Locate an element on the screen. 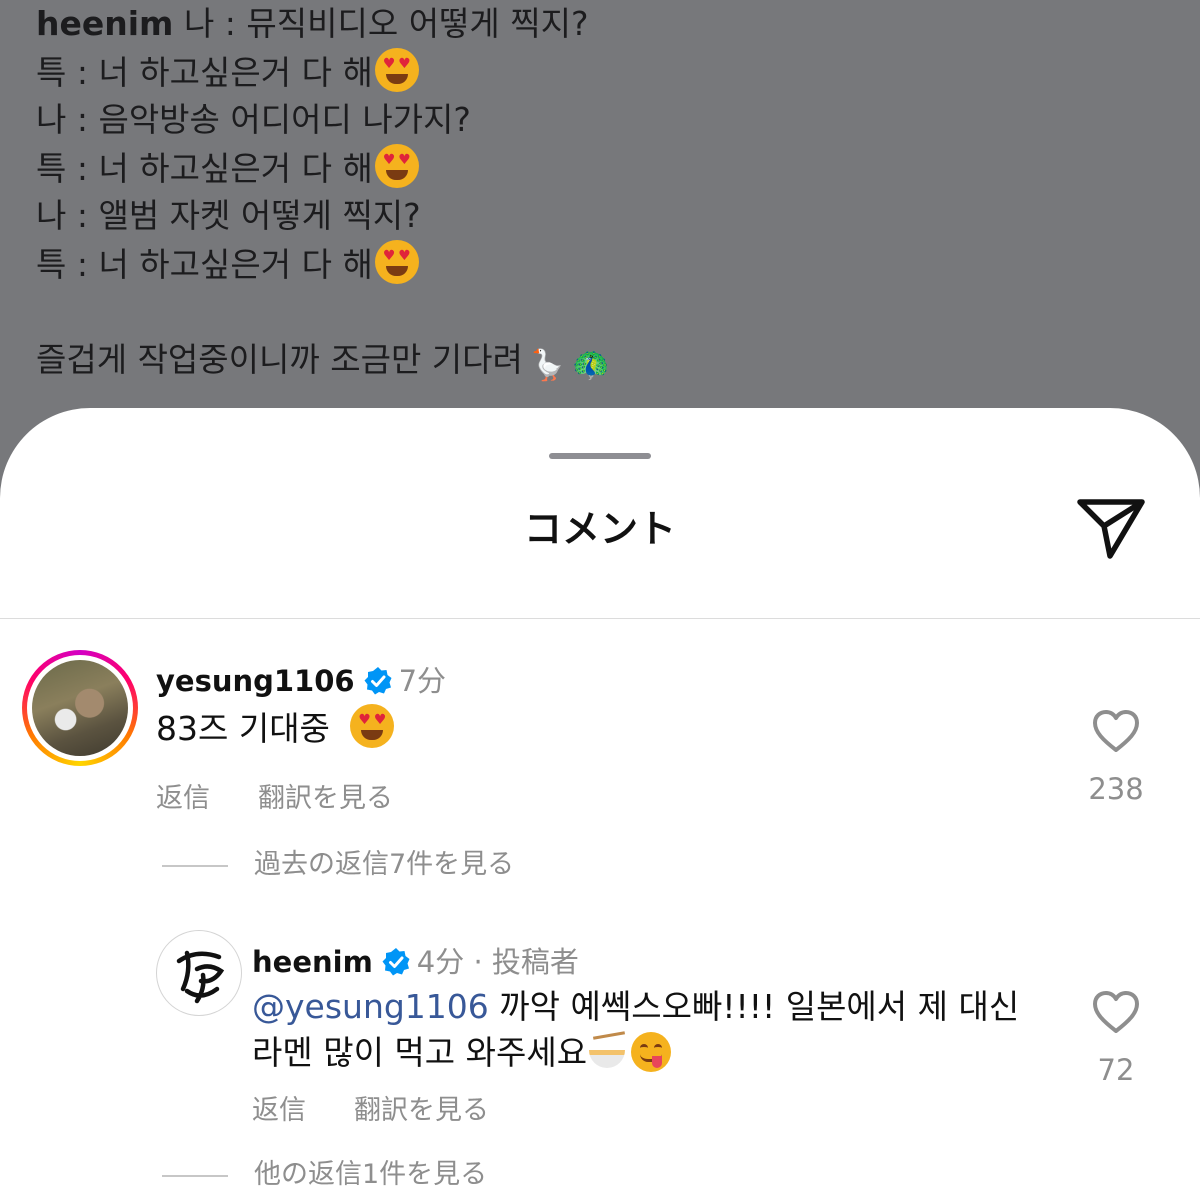 The width and height of the screenshot is (1200, 1190). comment-header: heenim 4分 · 投稿者 is located at coordinates (415, 962).